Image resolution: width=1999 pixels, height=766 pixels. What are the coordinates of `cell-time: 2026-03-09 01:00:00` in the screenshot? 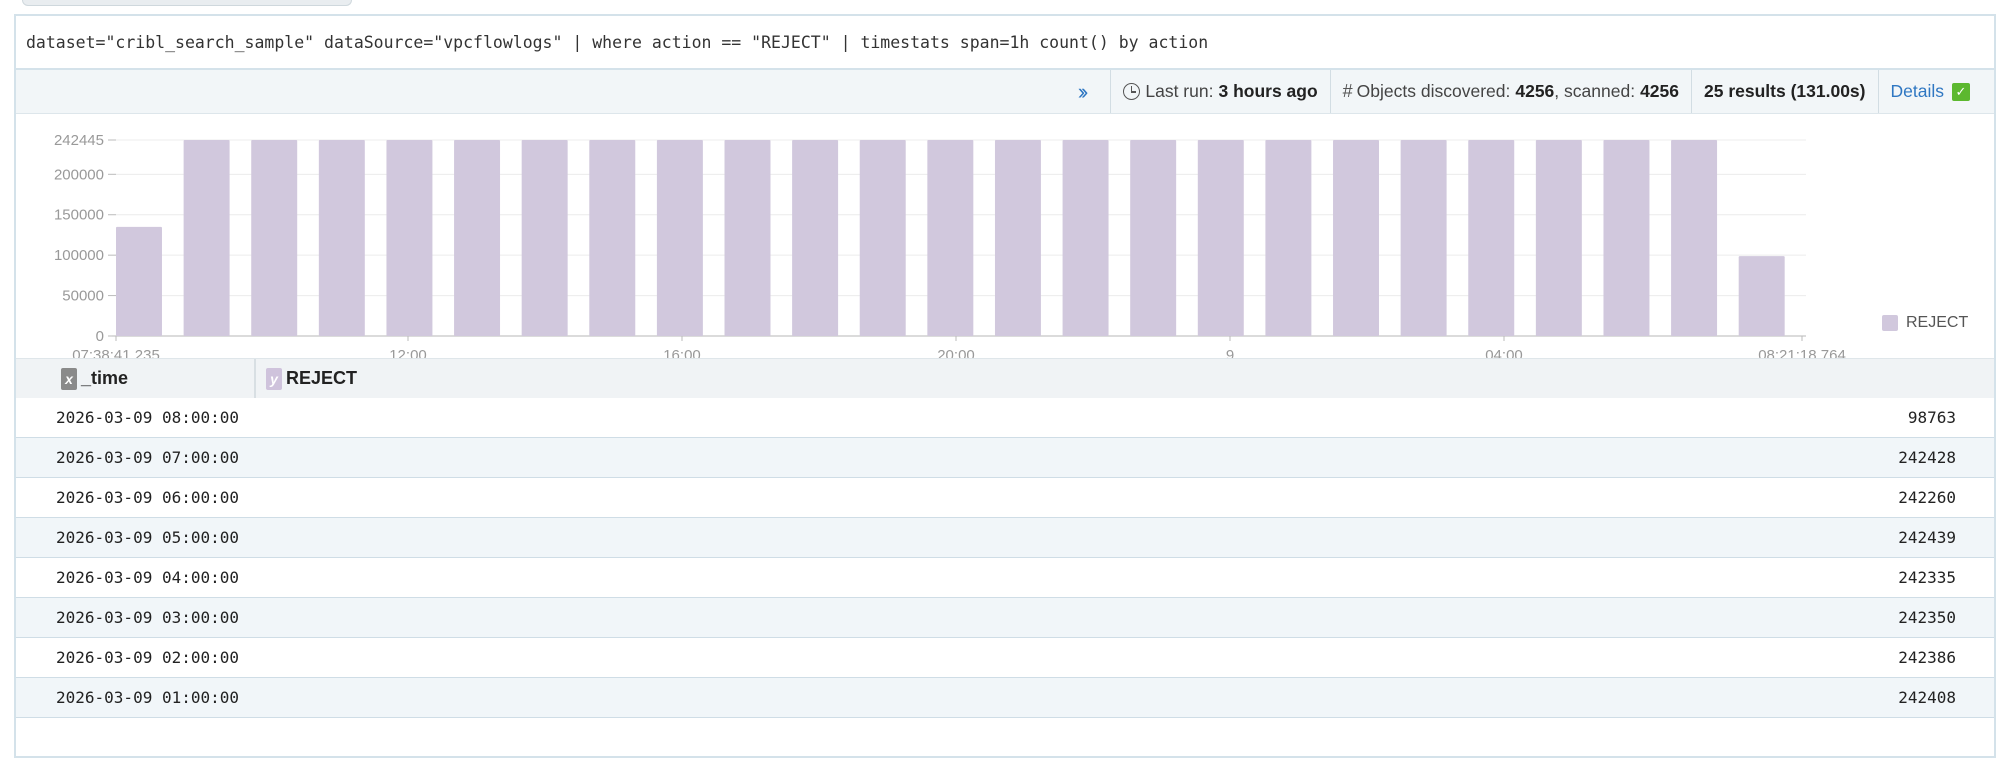 It's located at (148, 697).